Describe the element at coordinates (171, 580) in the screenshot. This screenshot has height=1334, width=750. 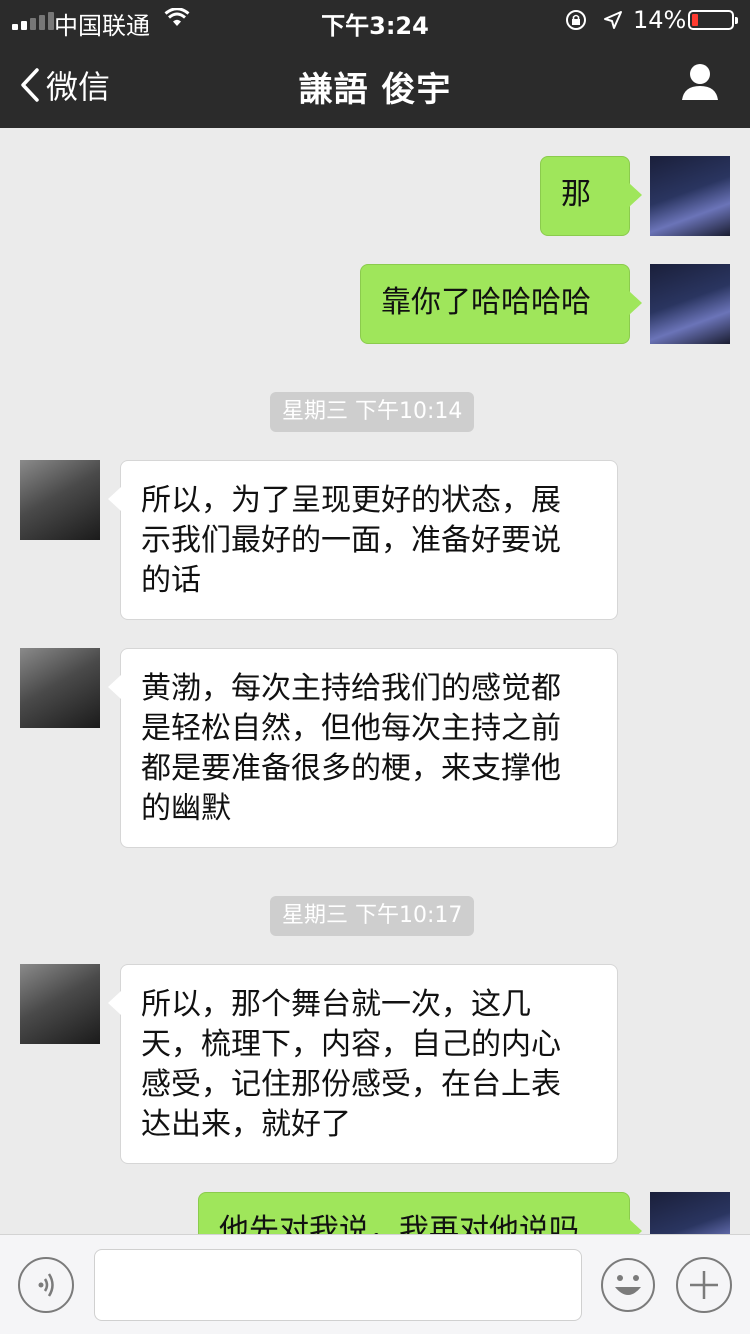
I see `message-line: 的话` at that location.